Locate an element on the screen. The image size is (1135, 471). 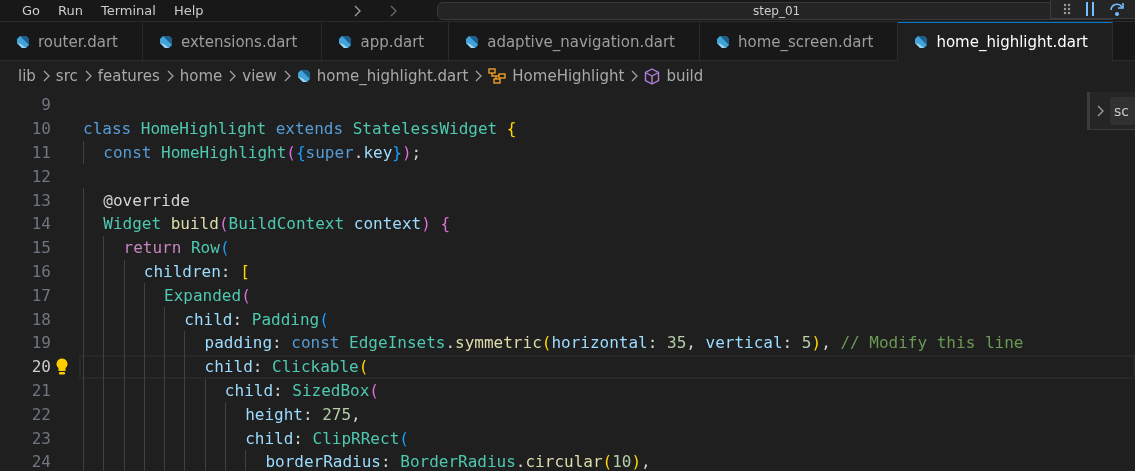
code-line: @override is located at coordinates (607, 200).